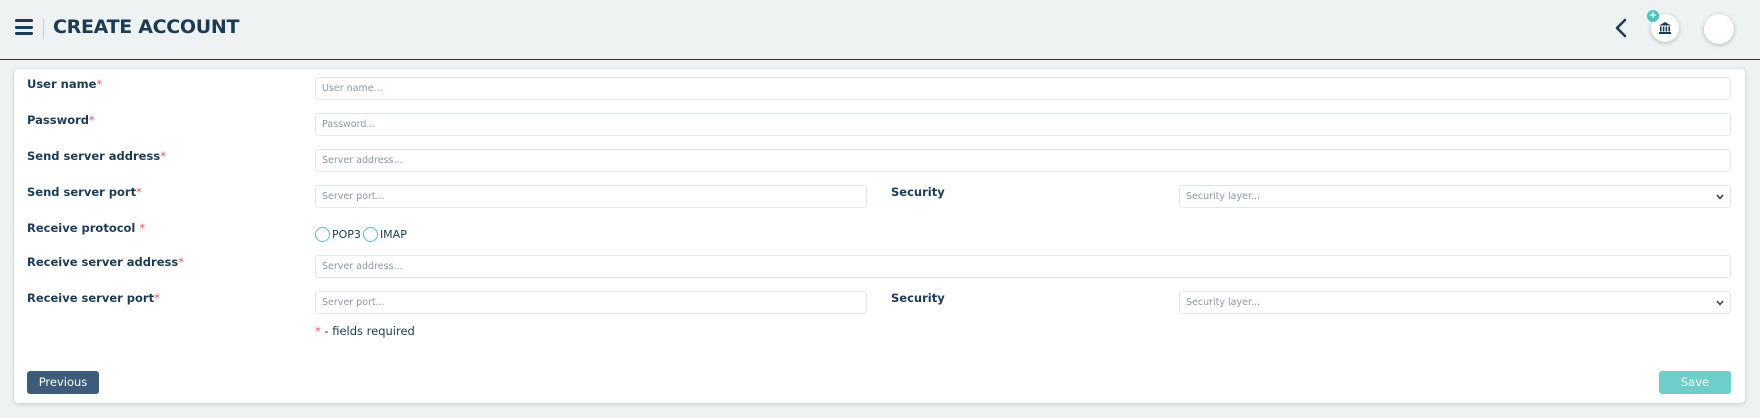 The height and width of the screenshot is (418, 1760). I want to click on username-label: User name*, so click(65, 84).